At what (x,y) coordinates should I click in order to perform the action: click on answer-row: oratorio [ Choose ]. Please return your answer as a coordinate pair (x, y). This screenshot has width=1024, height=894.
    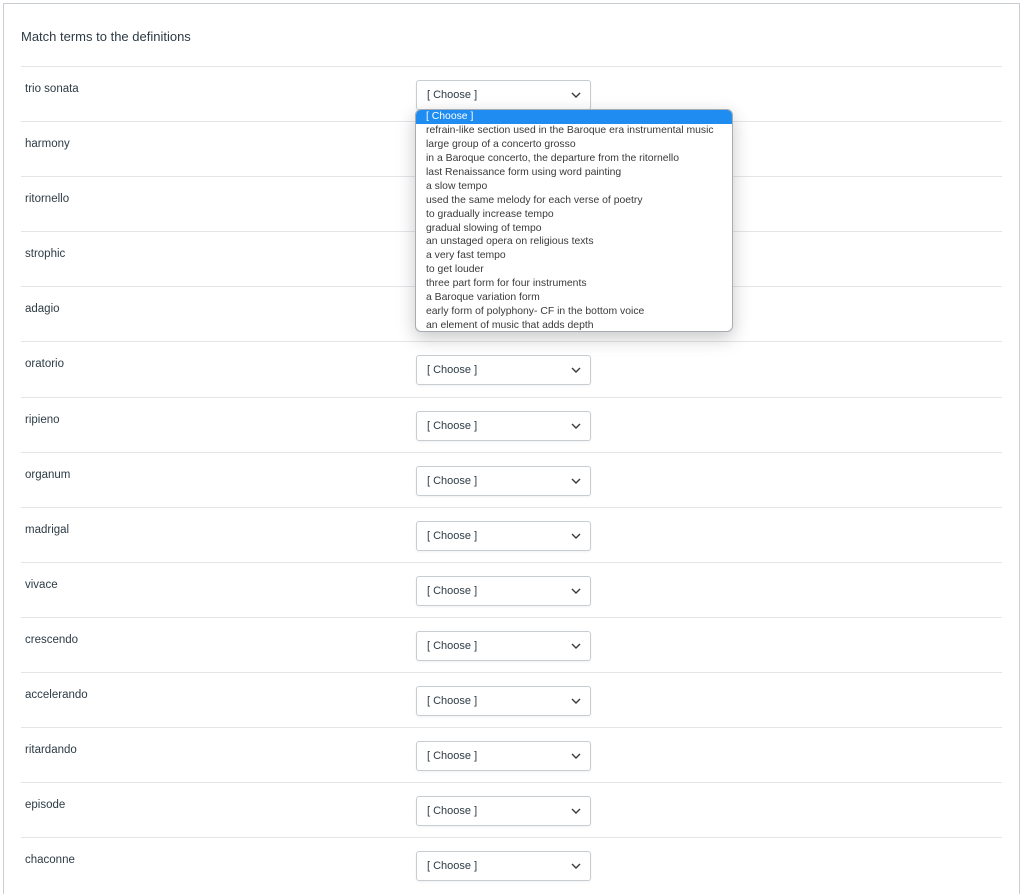
    Looking at the image, I should click on (511, 368).